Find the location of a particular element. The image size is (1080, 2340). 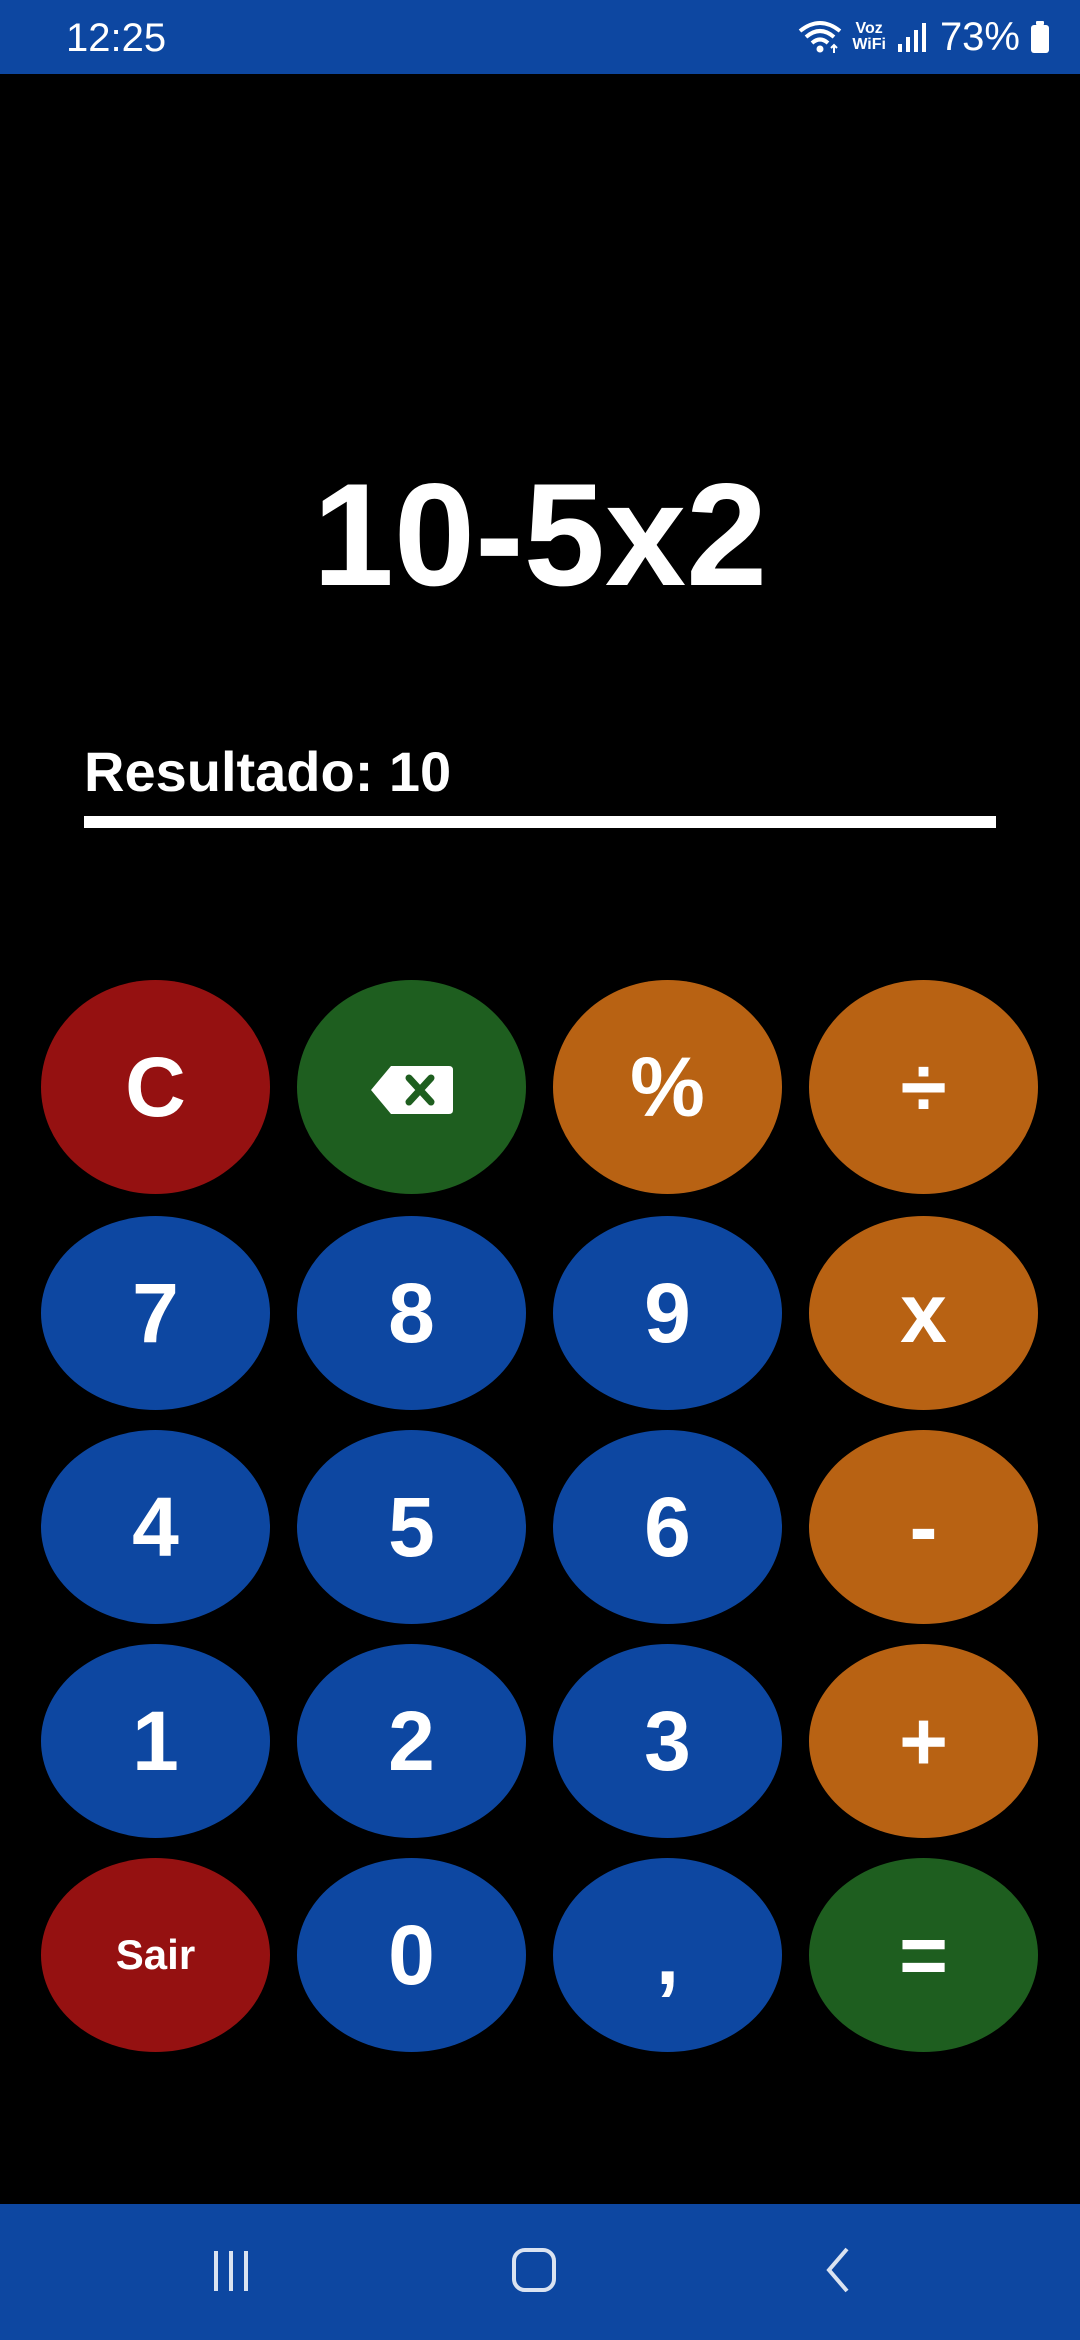

multiply-label: x is located at coordinates (923, 1312).